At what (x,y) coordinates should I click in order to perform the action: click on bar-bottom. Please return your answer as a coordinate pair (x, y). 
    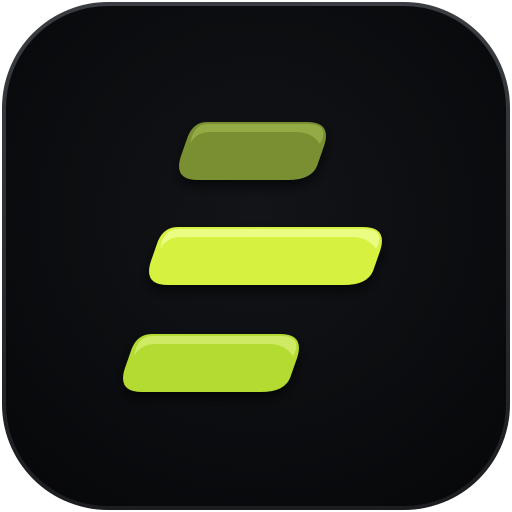
    Looking at the image, I should click on (211, 363).